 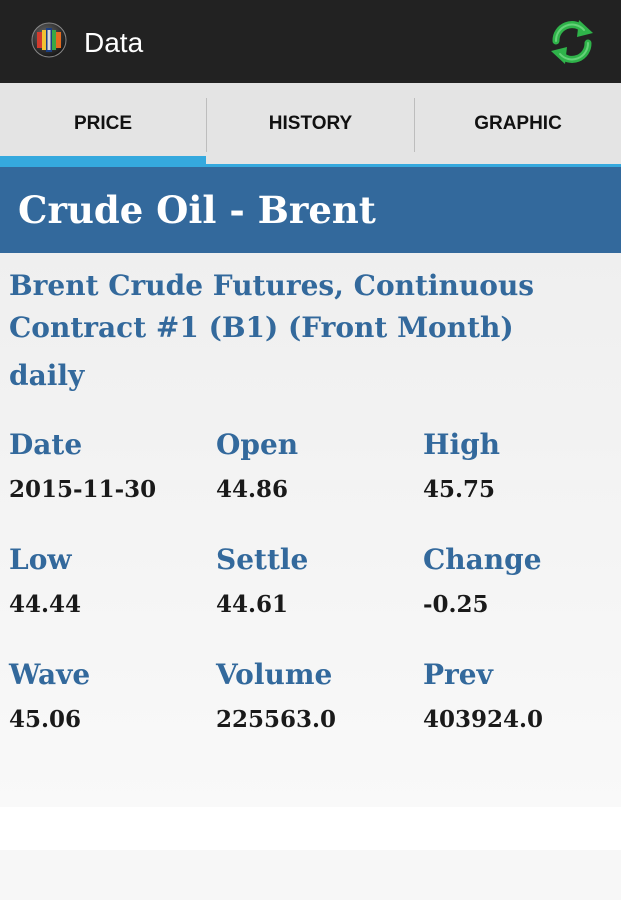 I want to click on instrument-header: Crude Oil - Brent, so click(x=310, y=210).